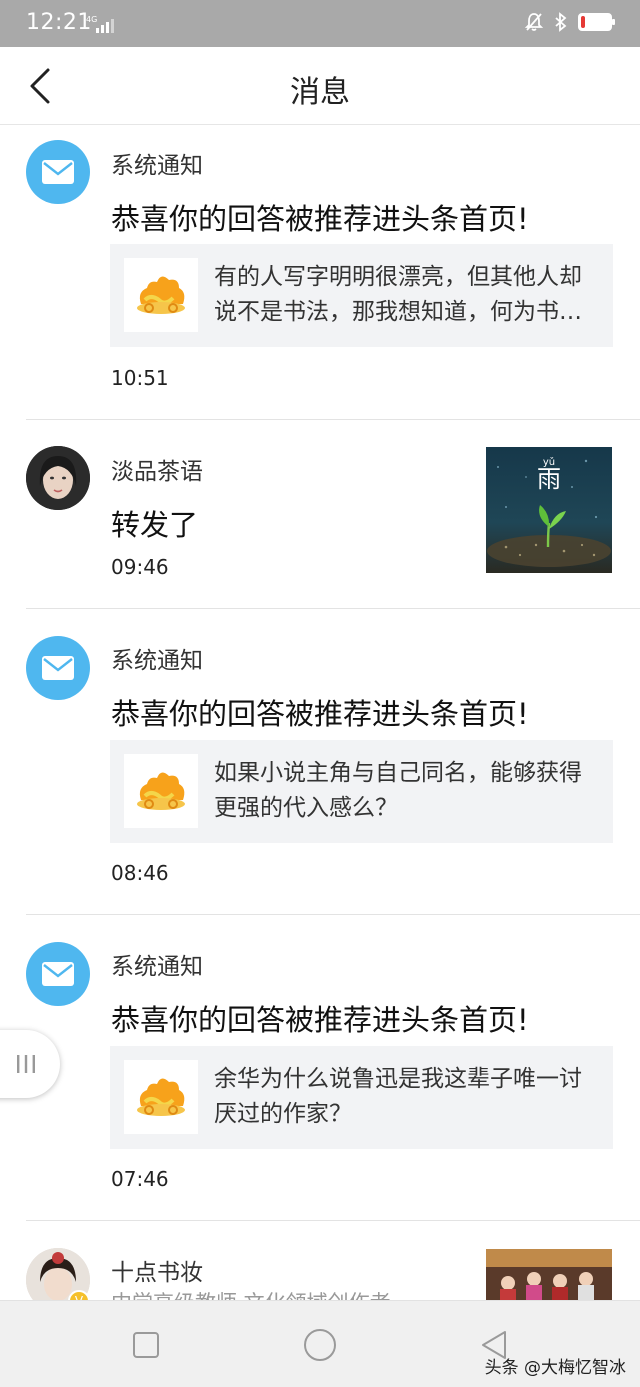  What do you see at coordinates (59, 22) in the screenshot?
I see `status-time: 12:21` at bounding box center [59, 22].